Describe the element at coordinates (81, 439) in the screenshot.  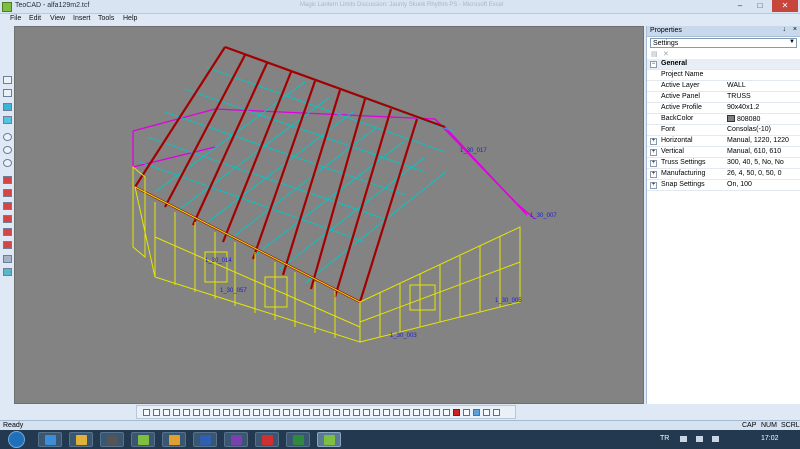
I see `taskbar-app-files` at that location.